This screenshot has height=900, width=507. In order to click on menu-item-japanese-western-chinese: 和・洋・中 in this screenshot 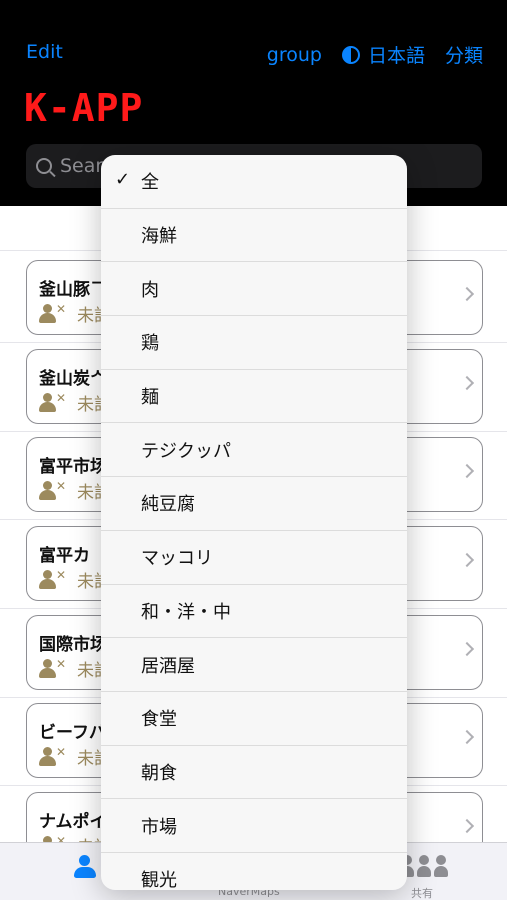, I will do `click(254, 612)`.